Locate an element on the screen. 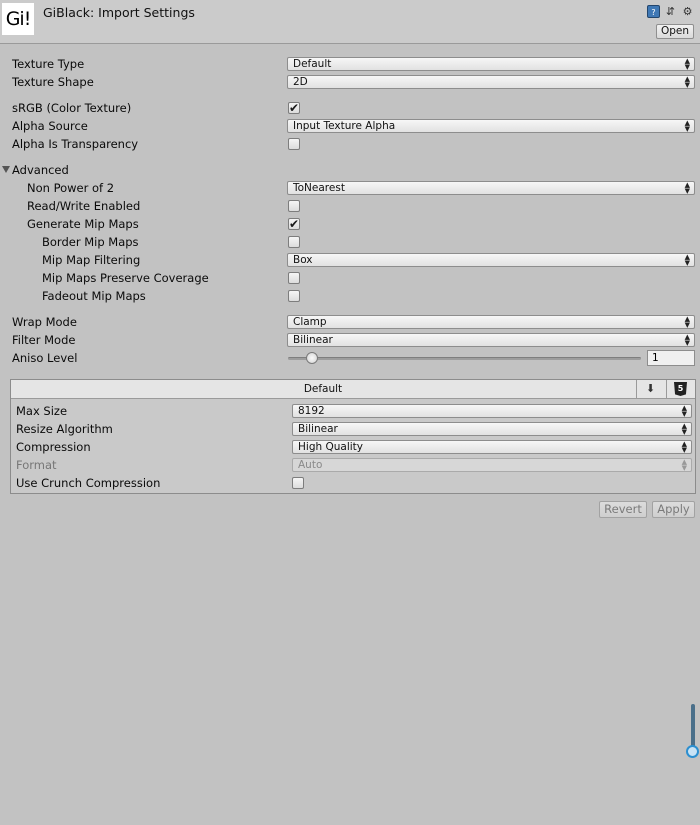  compression-value: High Quality is located at coordinates (330, 447).